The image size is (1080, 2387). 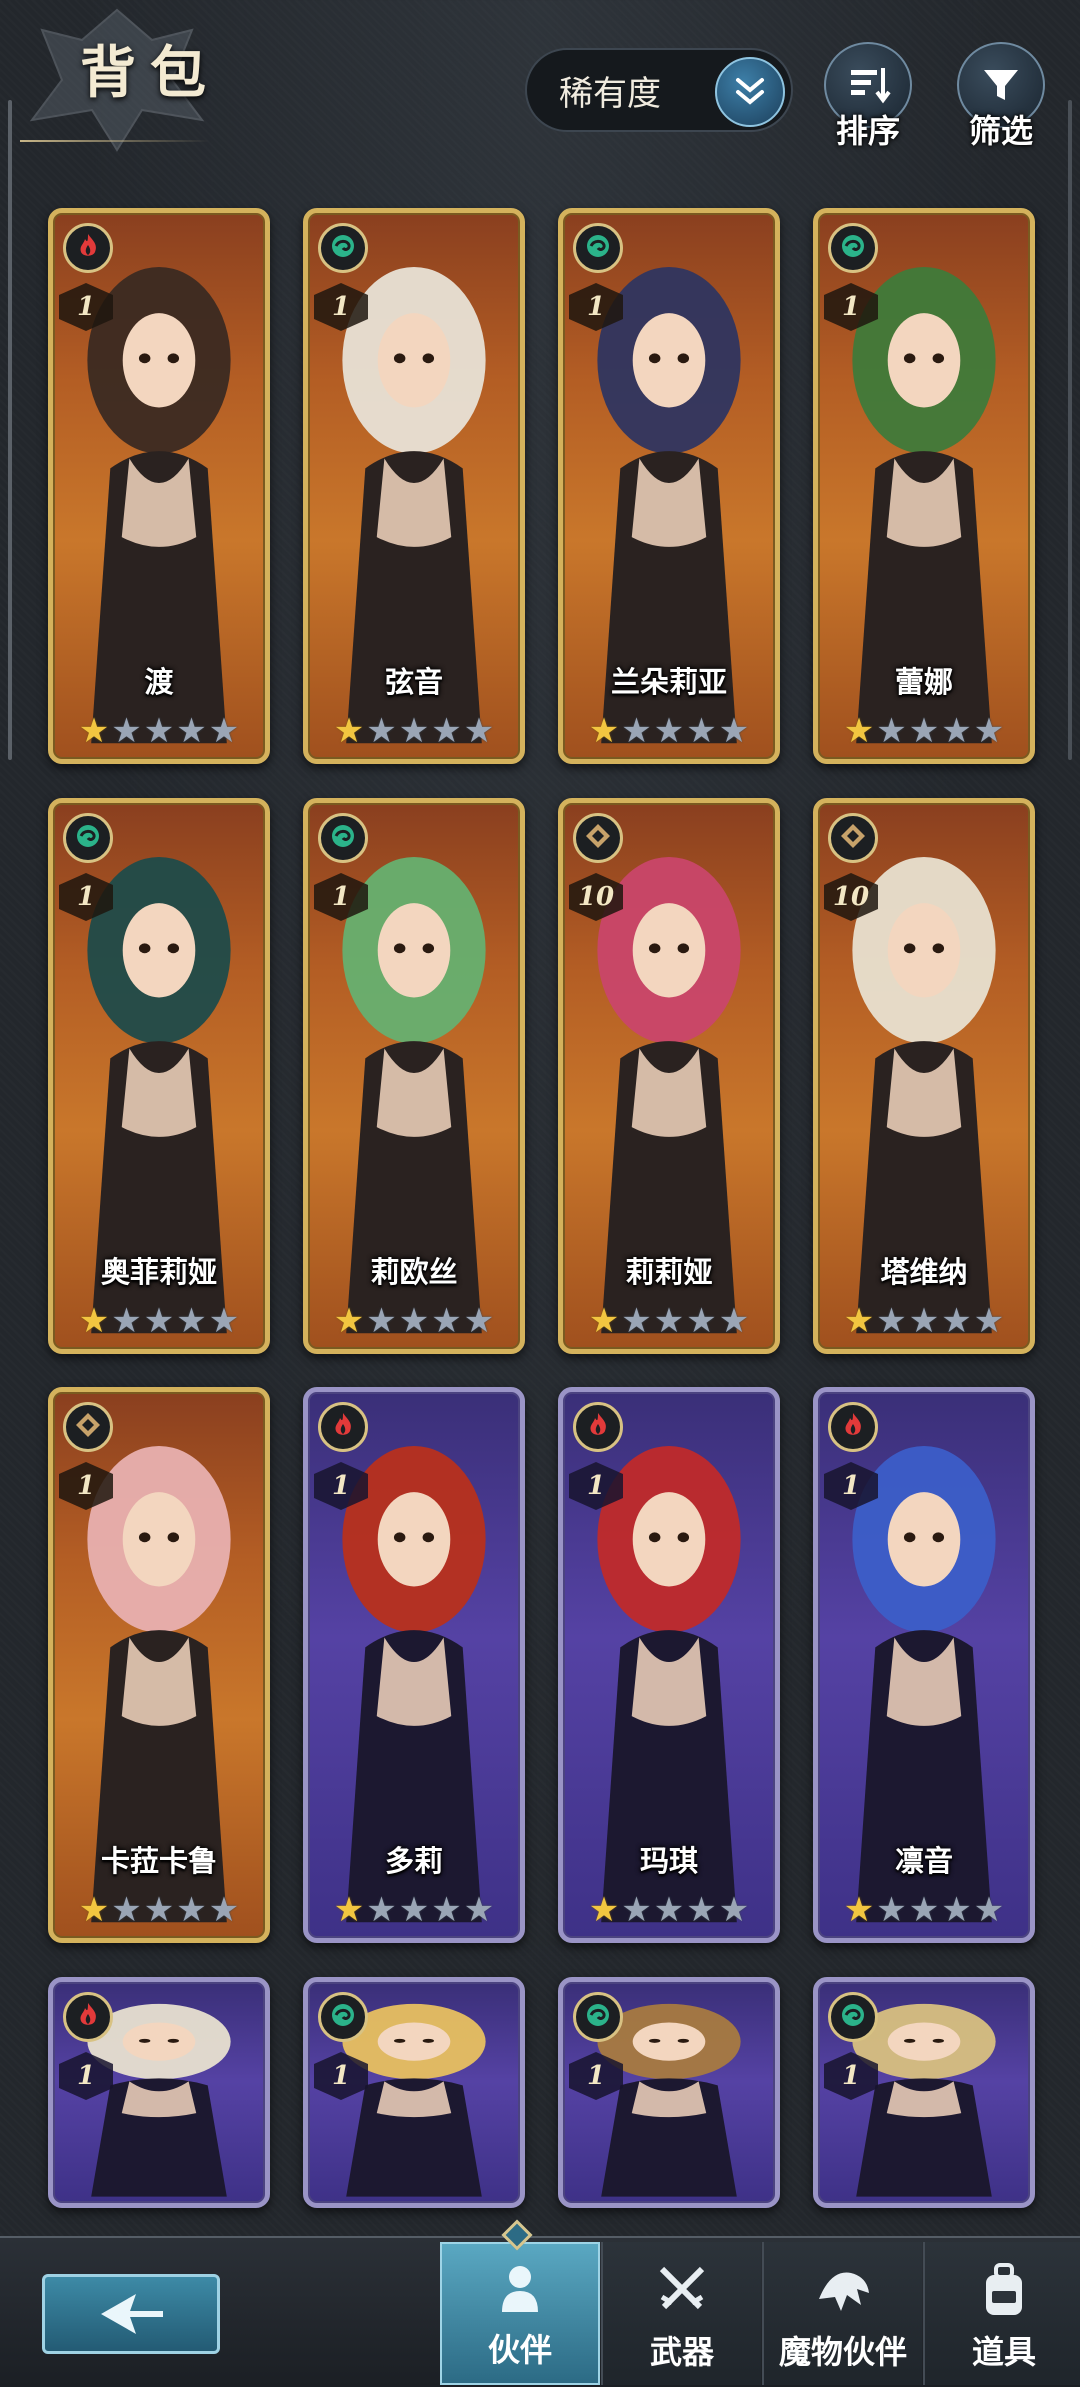 I want to click on character-name: 弦音, so click(x=413, y=682).